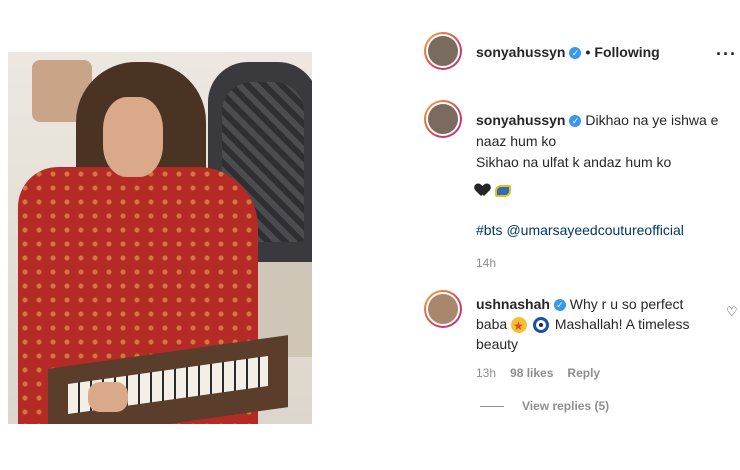 Image resolution: width=740 pixels, height=470 pixels. I want to click on caption-avatar, so click(443, 119).